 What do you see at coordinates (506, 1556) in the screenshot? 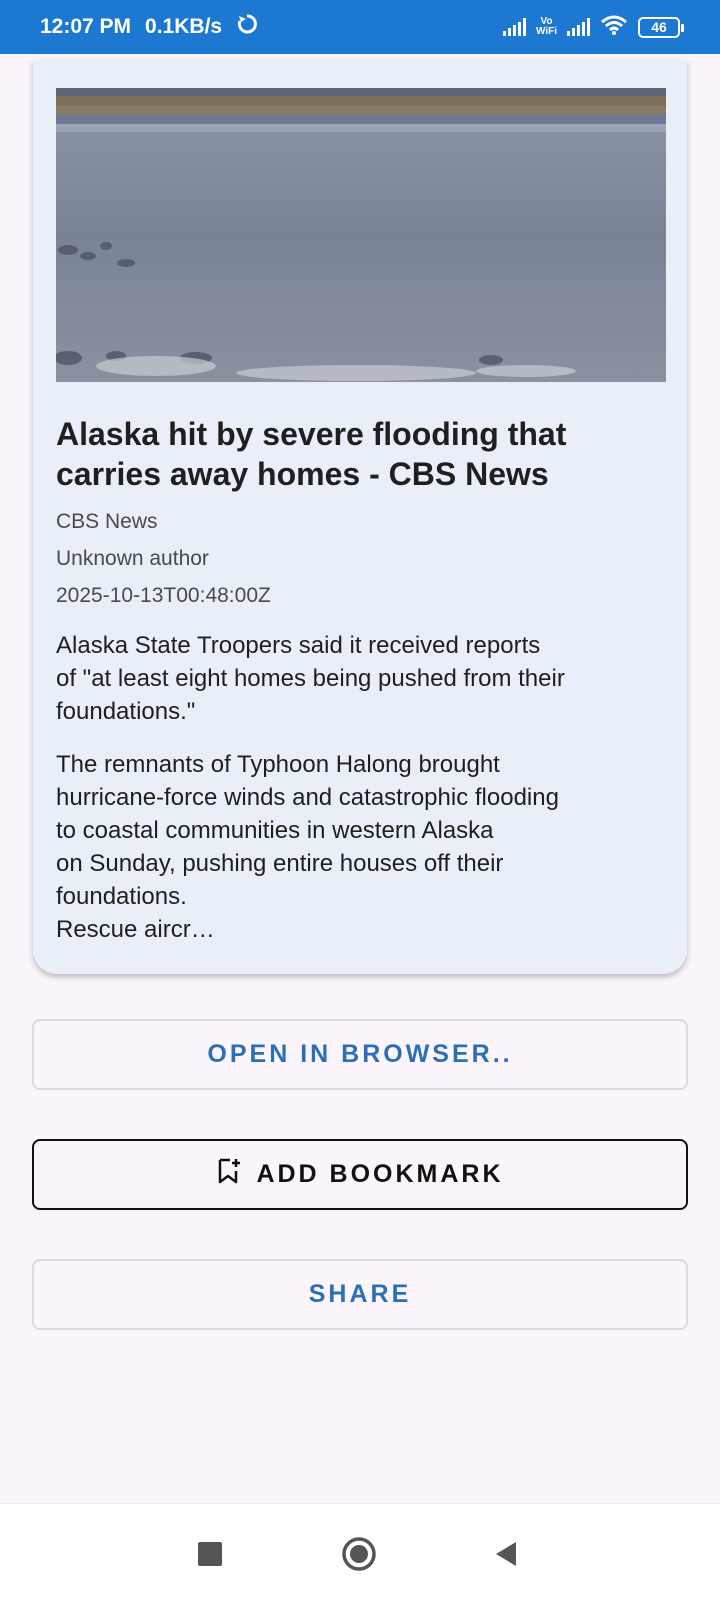
I see `triangle-back-icon` at bounding box center [506, 1556].